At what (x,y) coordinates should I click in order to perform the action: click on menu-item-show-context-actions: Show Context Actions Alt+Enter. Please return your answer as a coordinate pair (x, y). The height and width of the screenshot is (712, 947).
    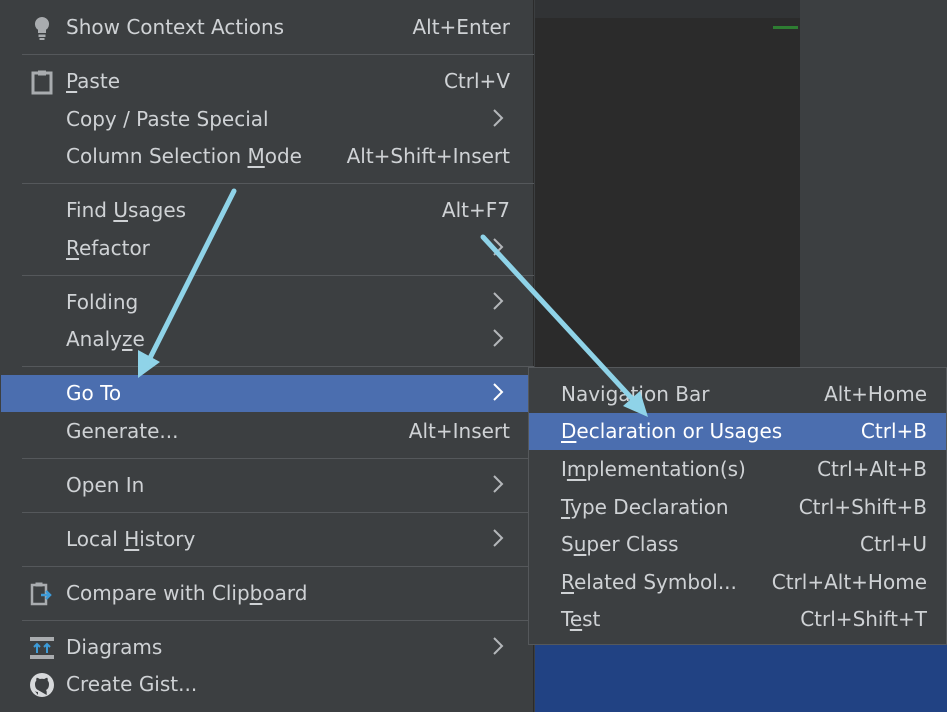
    Looking at the image, I should click on (267, 27).